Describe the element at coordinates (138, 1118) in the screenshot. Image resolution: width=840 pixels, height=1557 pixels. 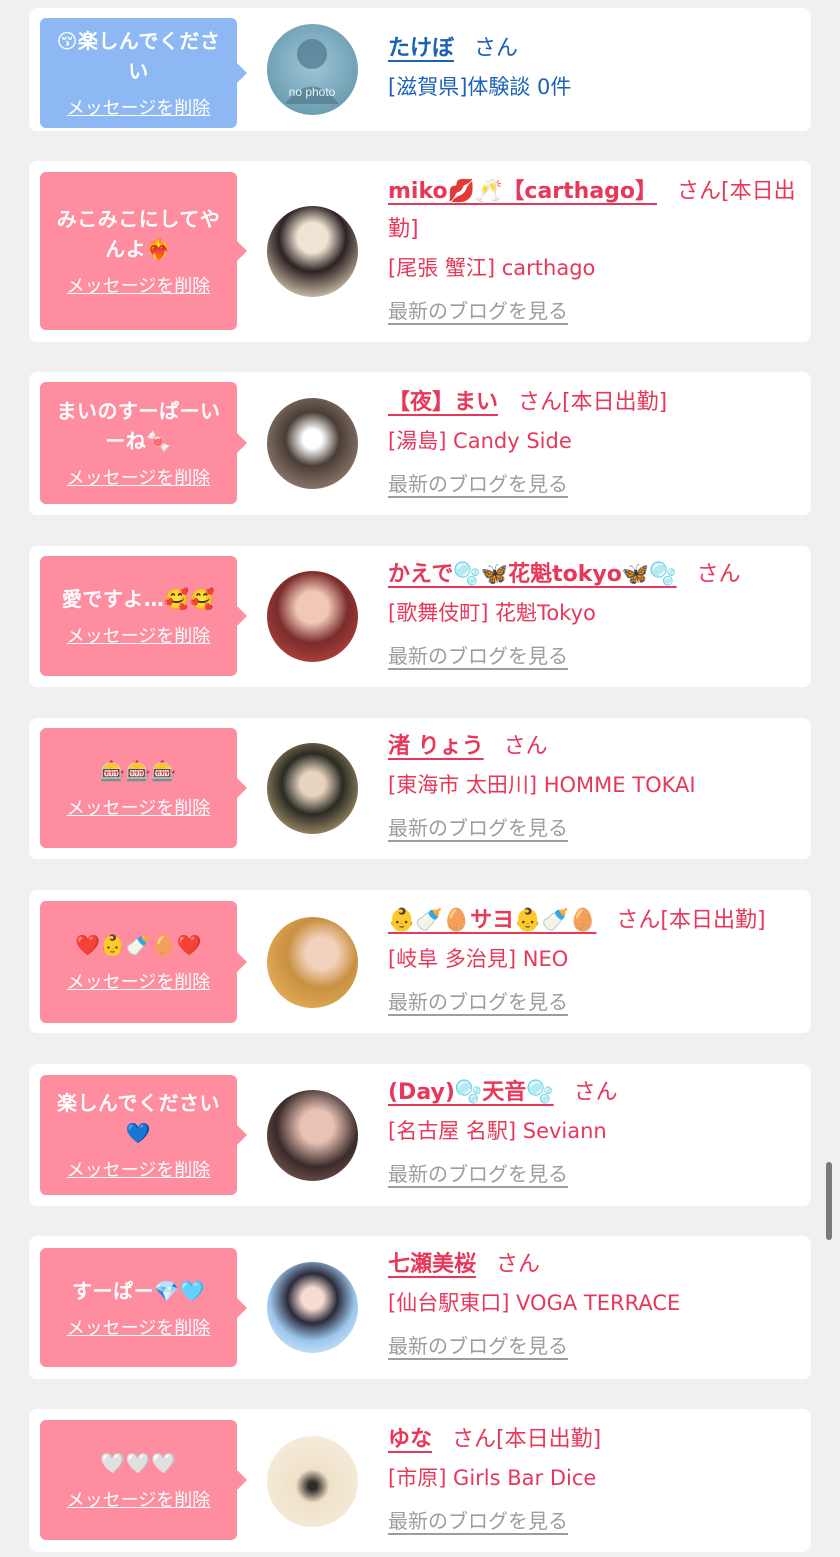
I see `message-text: 楽しんでください💙` at that location.